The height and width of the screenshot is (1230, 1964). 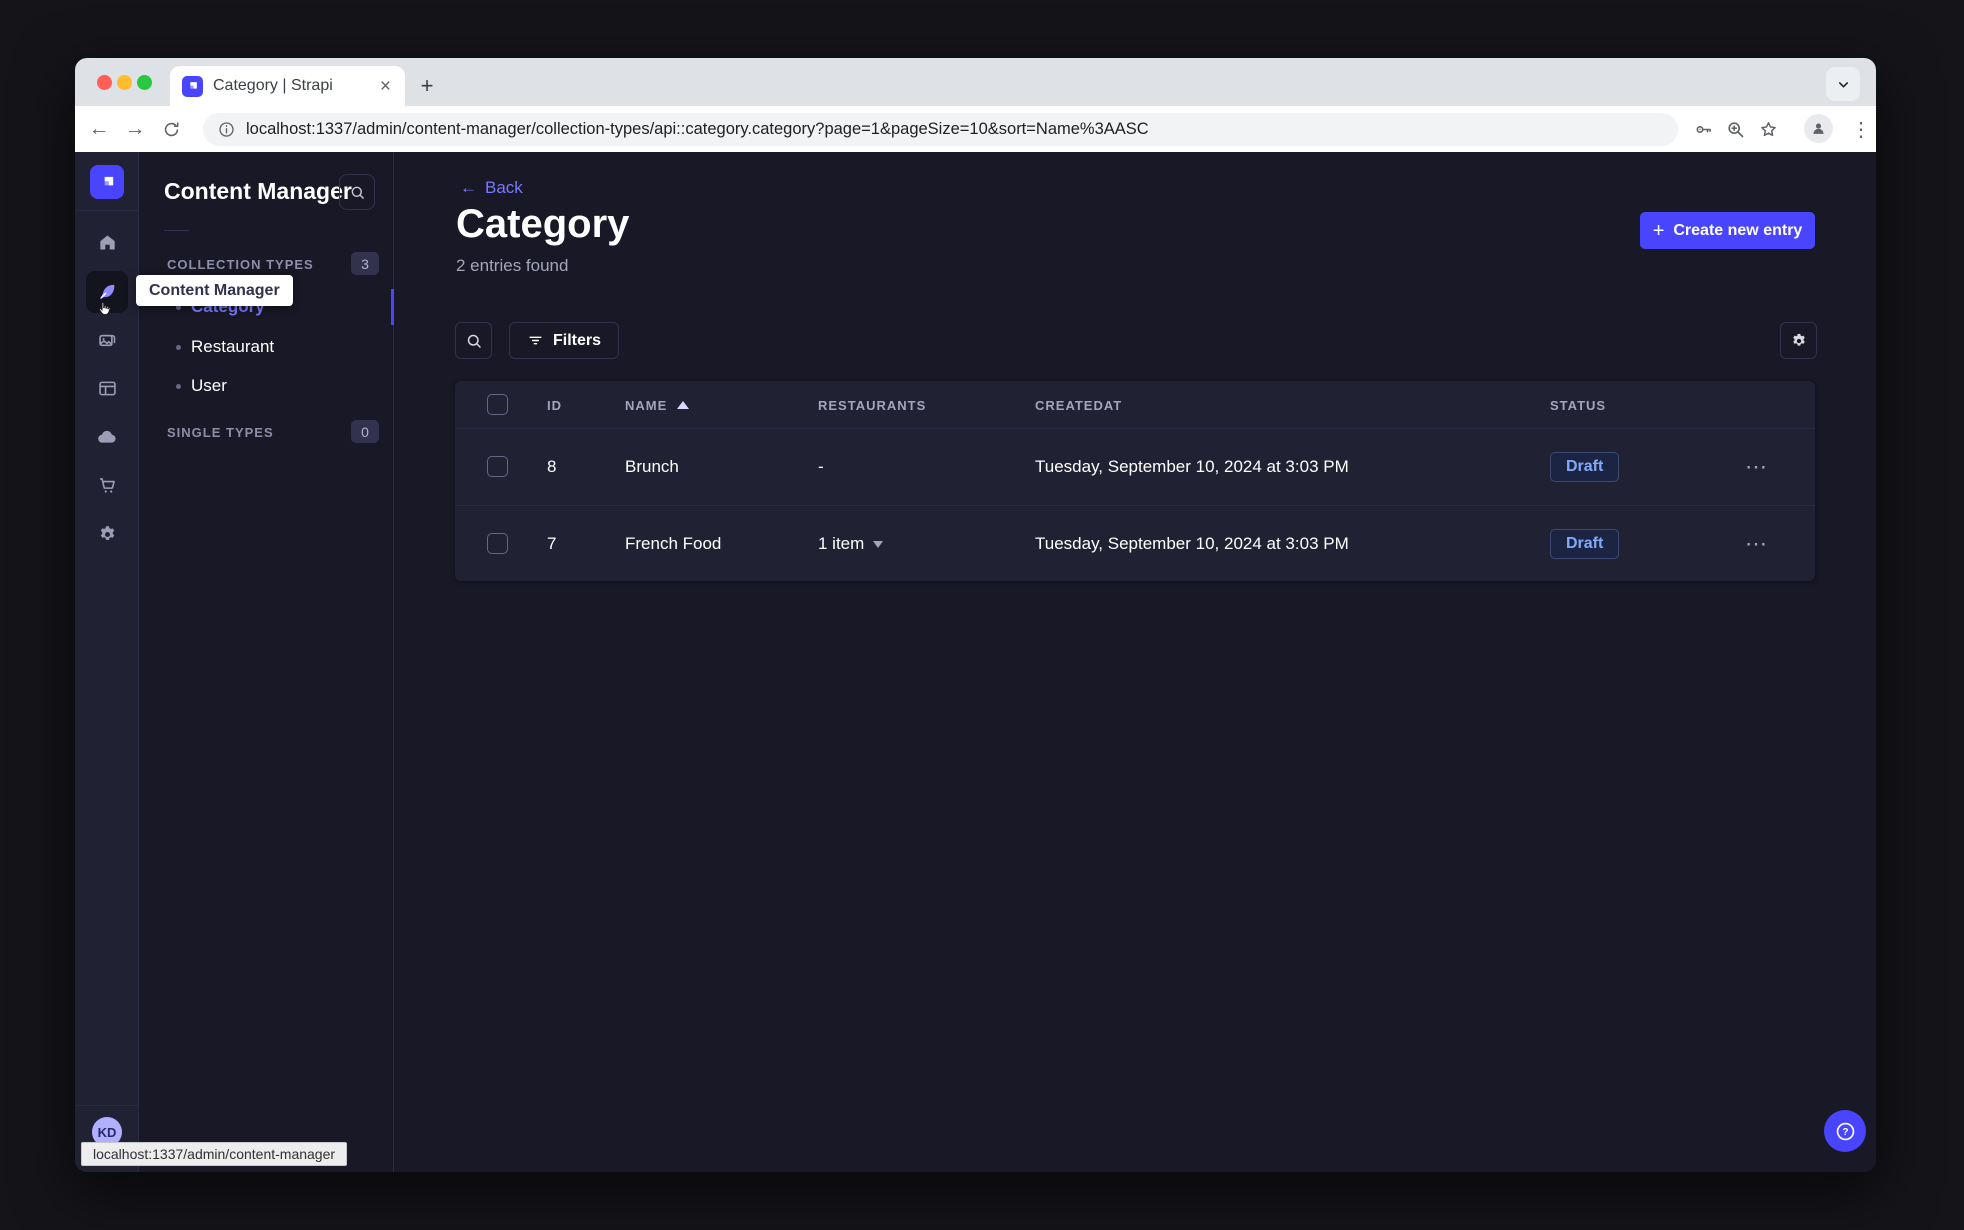 I want to click on chevron-down-icon, so click(x=878, y=544).